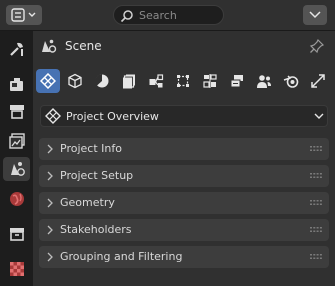  I want to click on tool-icon, so click(16, 49).